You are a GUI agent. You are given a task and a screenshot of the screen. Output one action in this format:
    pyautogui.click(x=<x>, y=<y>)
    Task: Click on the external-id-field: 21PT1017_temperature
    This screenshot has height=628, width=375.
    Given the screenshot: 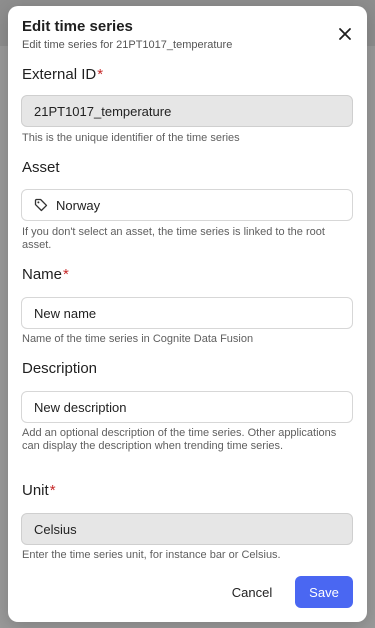 What is the action you would take?
    pyautogui.click(x=187, y=111)
    